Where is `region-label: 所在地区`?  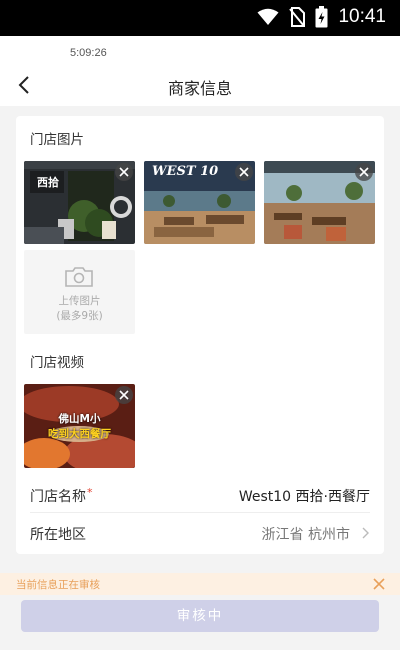
region-label: 所在地区 is located at coordinates (58, 535).